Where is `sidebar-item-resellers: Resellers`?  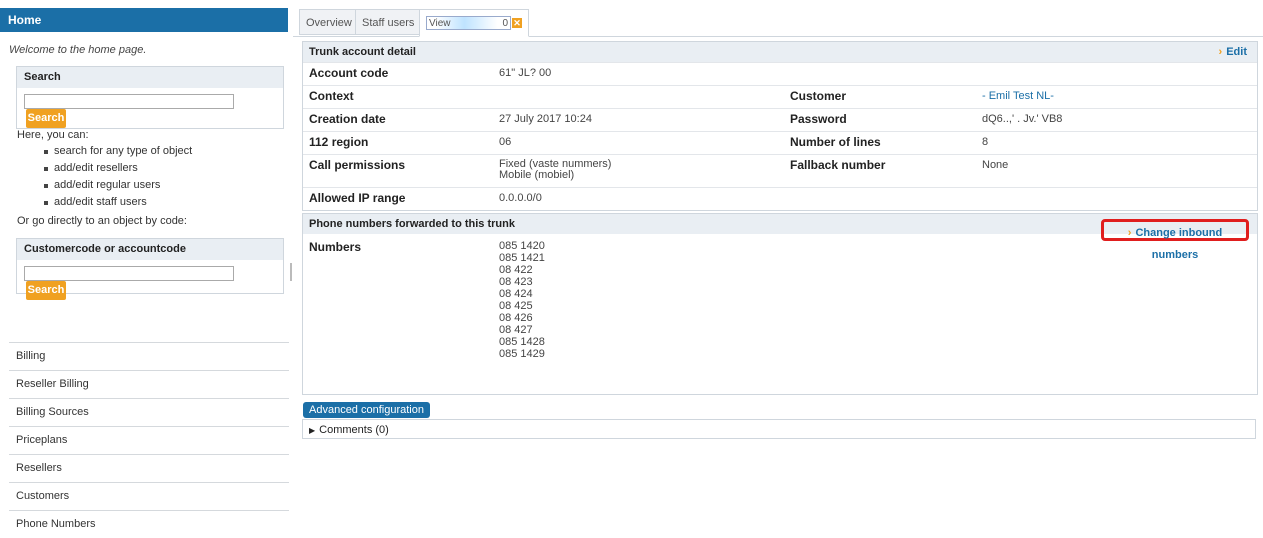
sidebar-item-resellers: Resellers is located at coordinates (149, 468).